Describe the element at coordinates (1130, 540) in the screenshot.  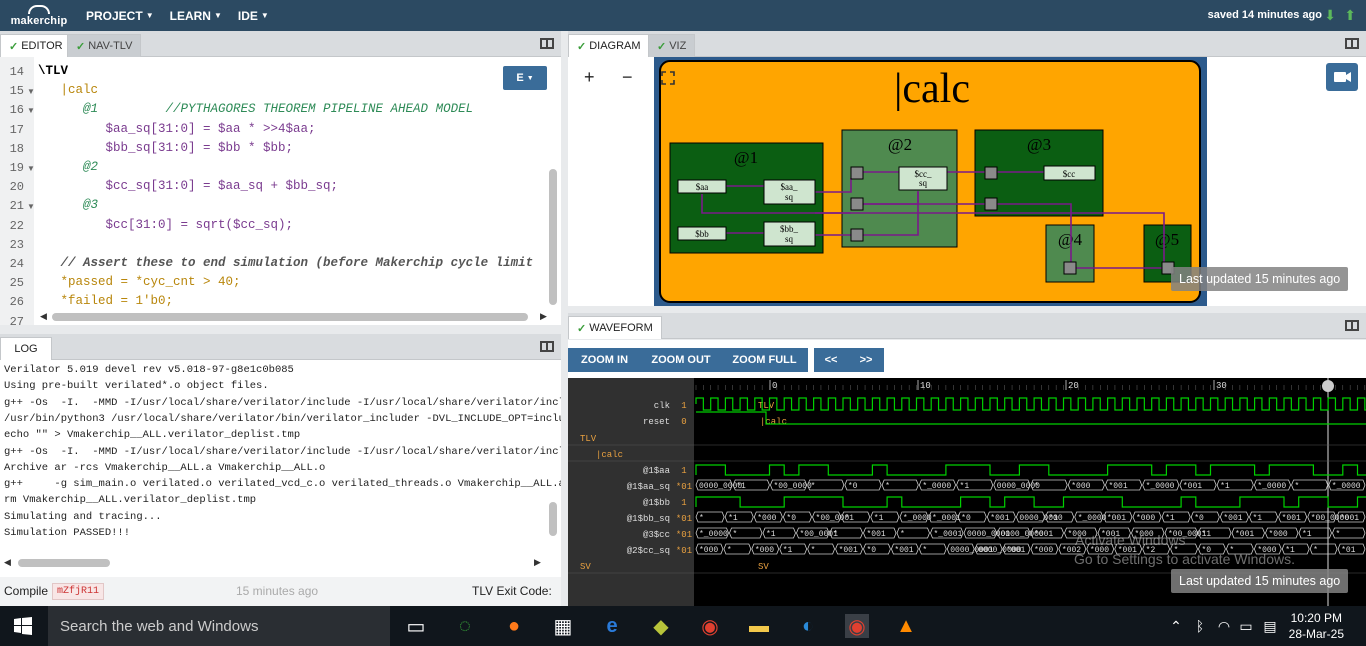
I see `activate-windows-title: Activate Windows` at that location.